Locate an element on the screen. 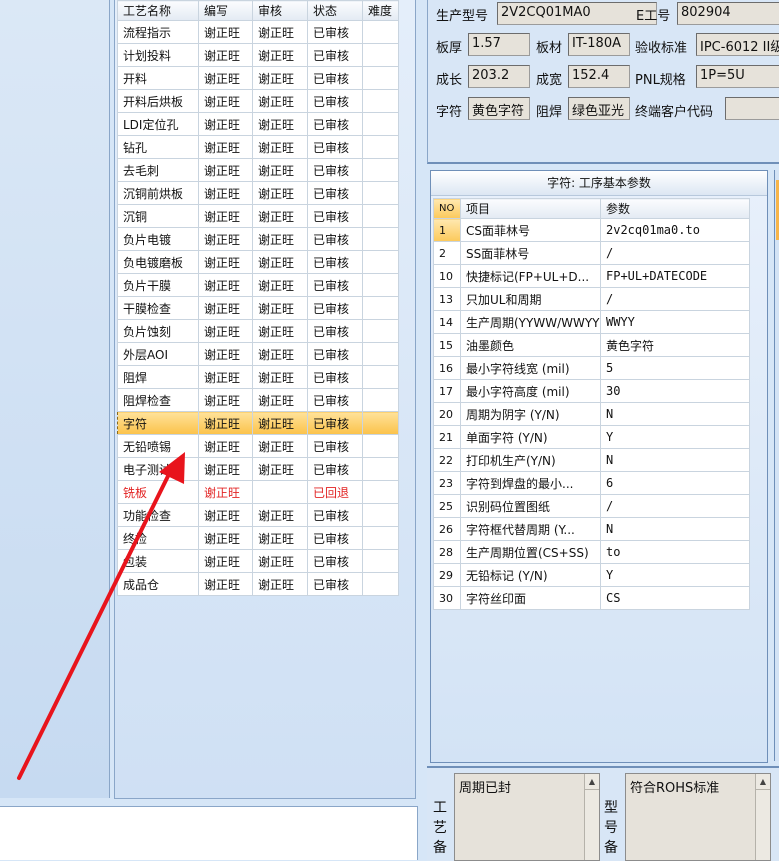 This screenshot has width=779, height=861. param-no-cell: 10 is located at coordinates (447, 276).